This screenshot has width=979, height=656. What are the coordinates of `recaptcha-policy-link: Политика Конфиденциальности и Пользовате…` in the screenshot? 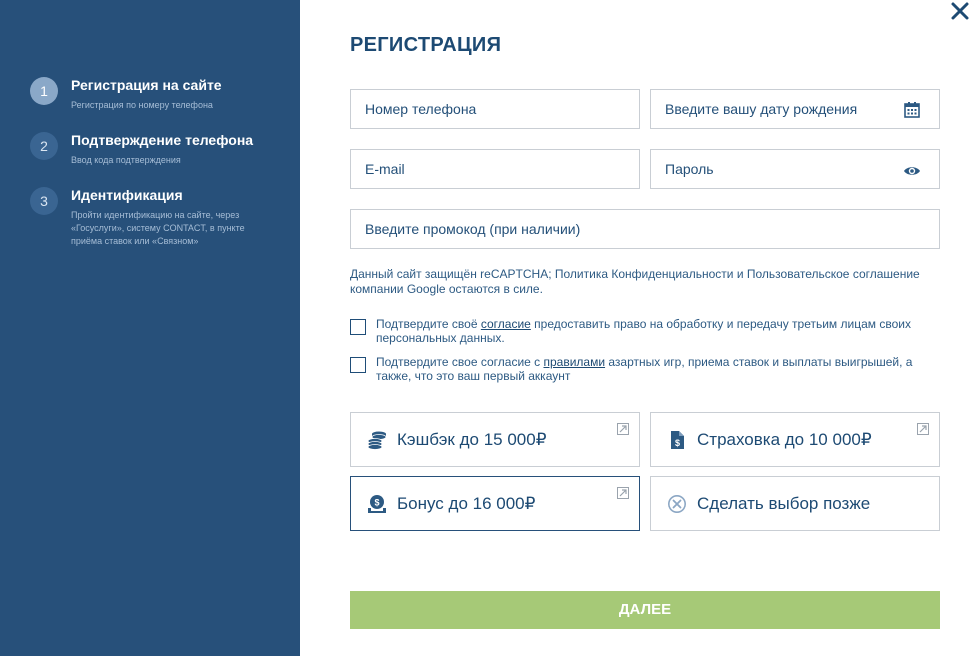 It's located at (737, 274).